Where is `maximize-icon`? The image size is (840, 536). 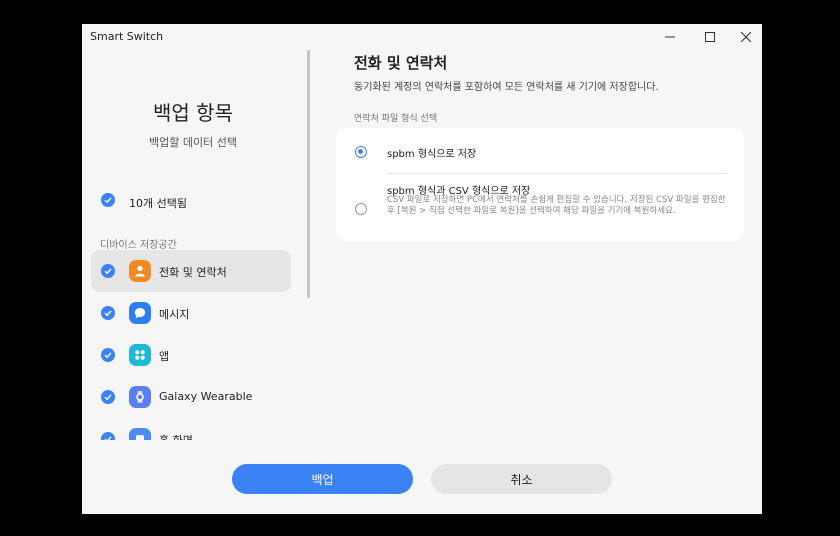 maximize-icon is located at coordinates (710, 37).